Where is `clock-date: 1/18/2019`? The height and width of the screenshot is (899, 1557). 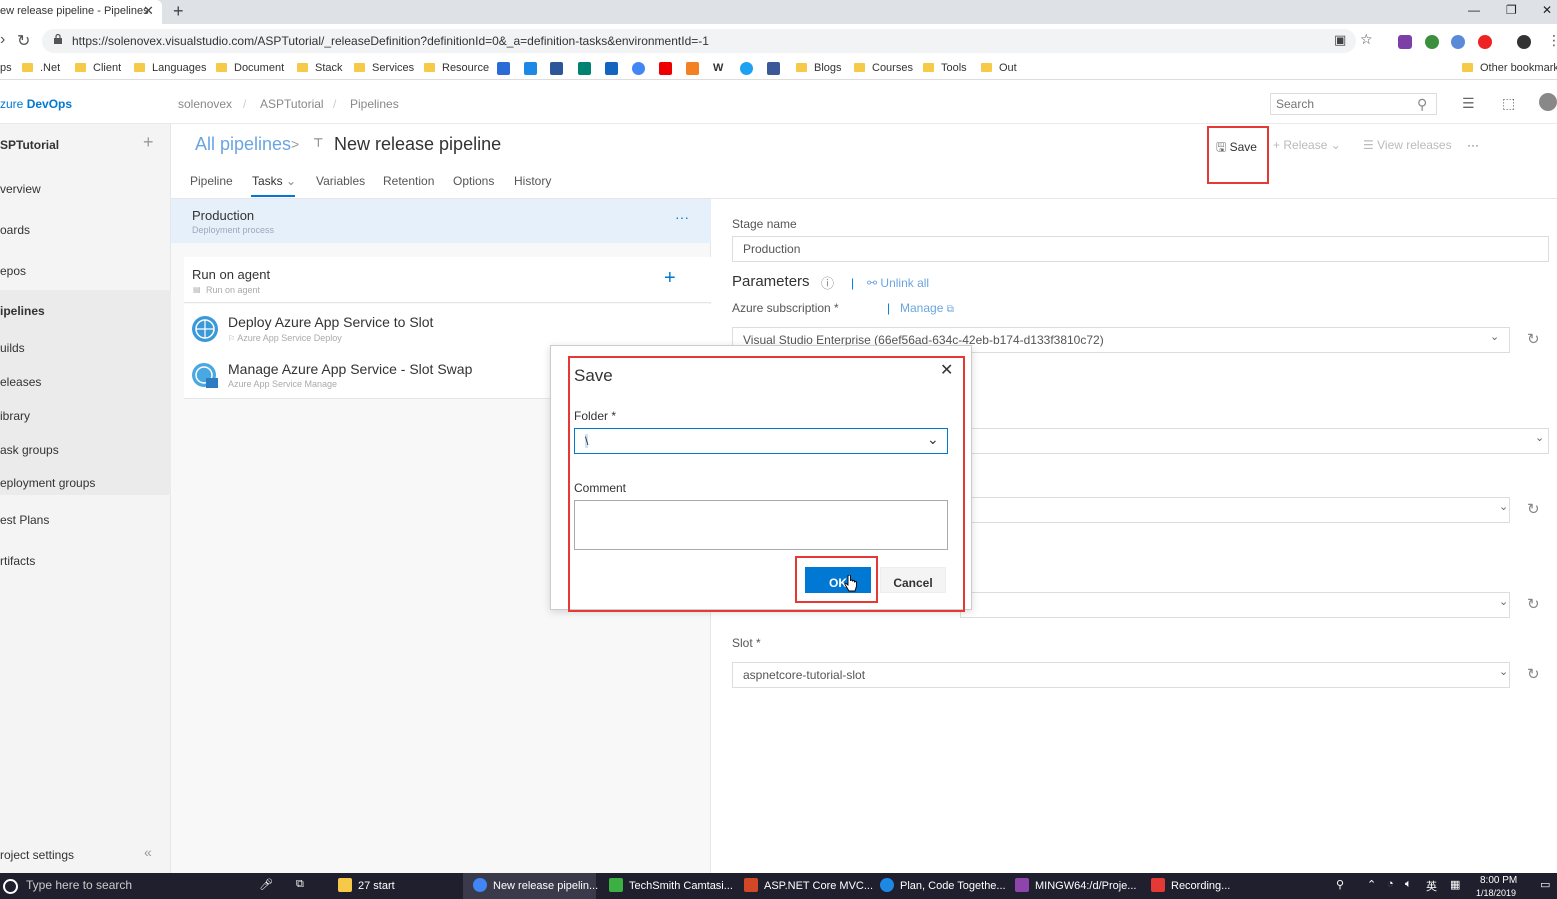
clock-date: 1/18/2019 is located at coordinates (1496, 893).